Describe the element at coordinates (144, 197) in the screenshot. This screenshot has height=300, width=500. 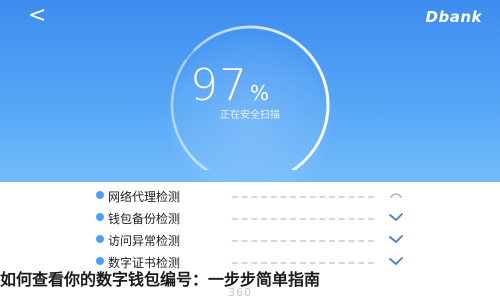
I see `check-label: 网络代理检测` at that location.